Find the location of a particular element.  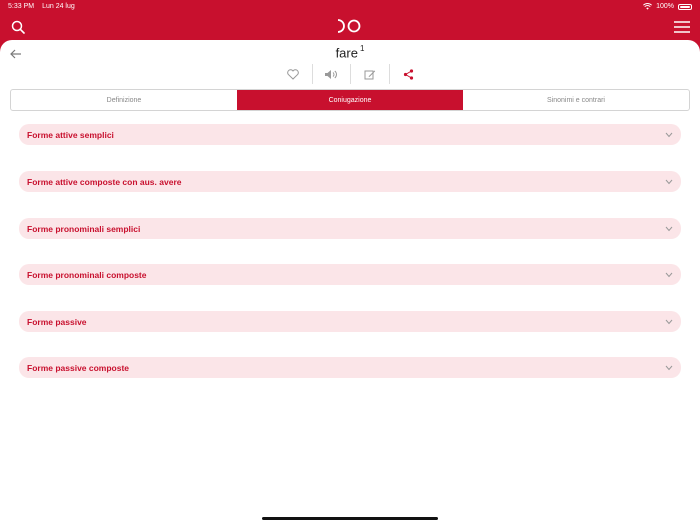

section-label: Forme pronominali composte is located at coordinates (87, 274).